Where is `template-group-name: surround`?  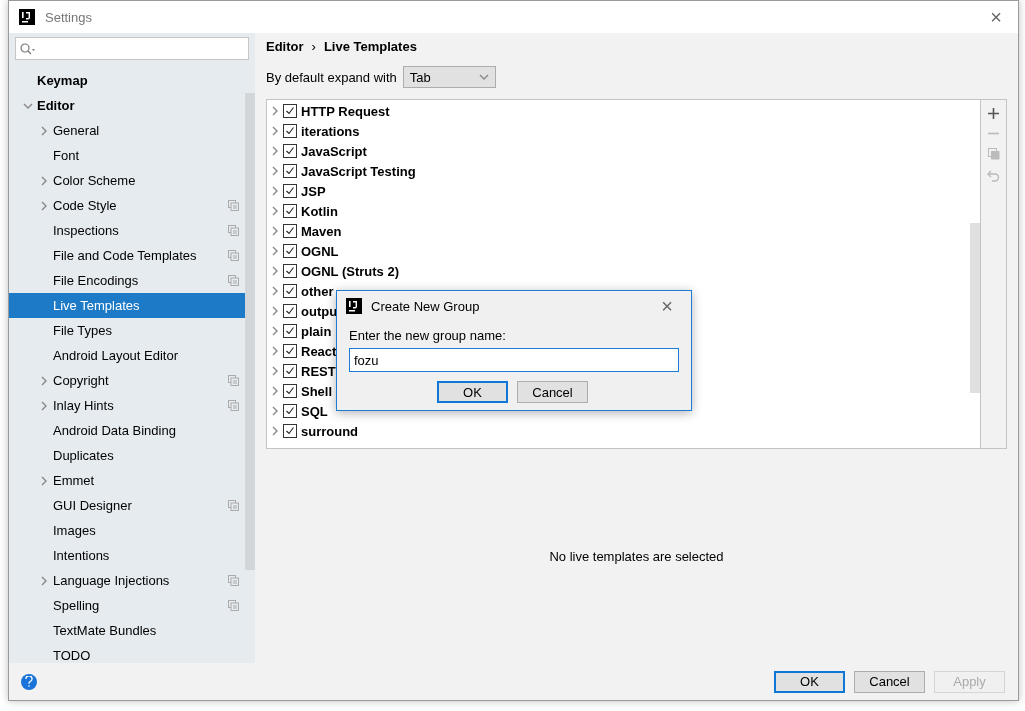
template-group-name: surround is located at coordinates (330, 431).